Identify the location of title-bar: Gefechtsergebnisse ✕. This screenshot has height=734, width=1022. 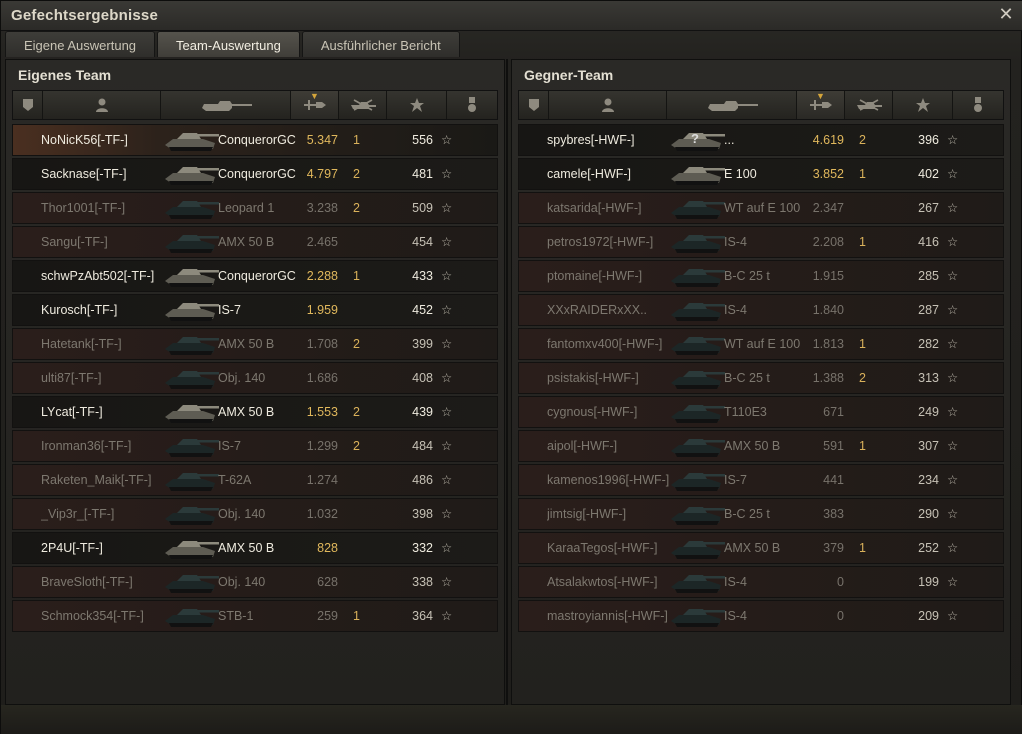
(511, 16).